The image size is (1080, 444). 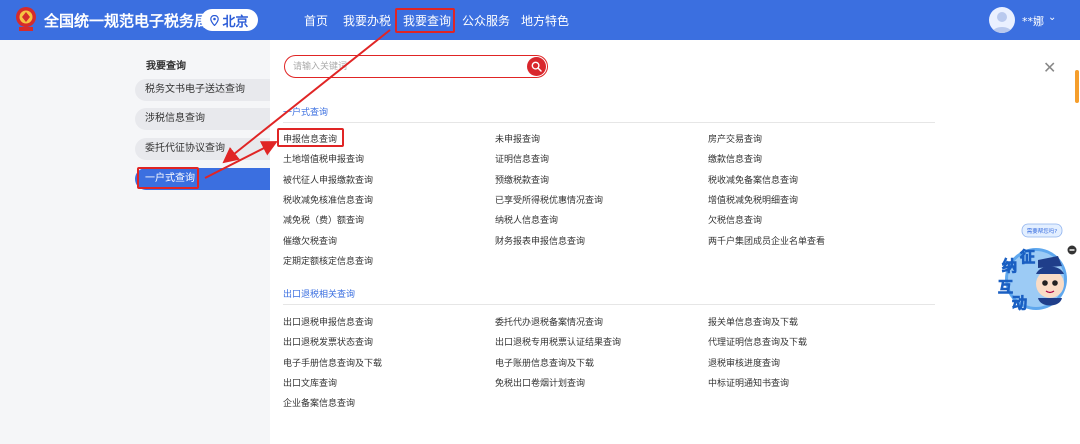 I want to click on scrollbar-thumb, so click(x=1077, y=86).